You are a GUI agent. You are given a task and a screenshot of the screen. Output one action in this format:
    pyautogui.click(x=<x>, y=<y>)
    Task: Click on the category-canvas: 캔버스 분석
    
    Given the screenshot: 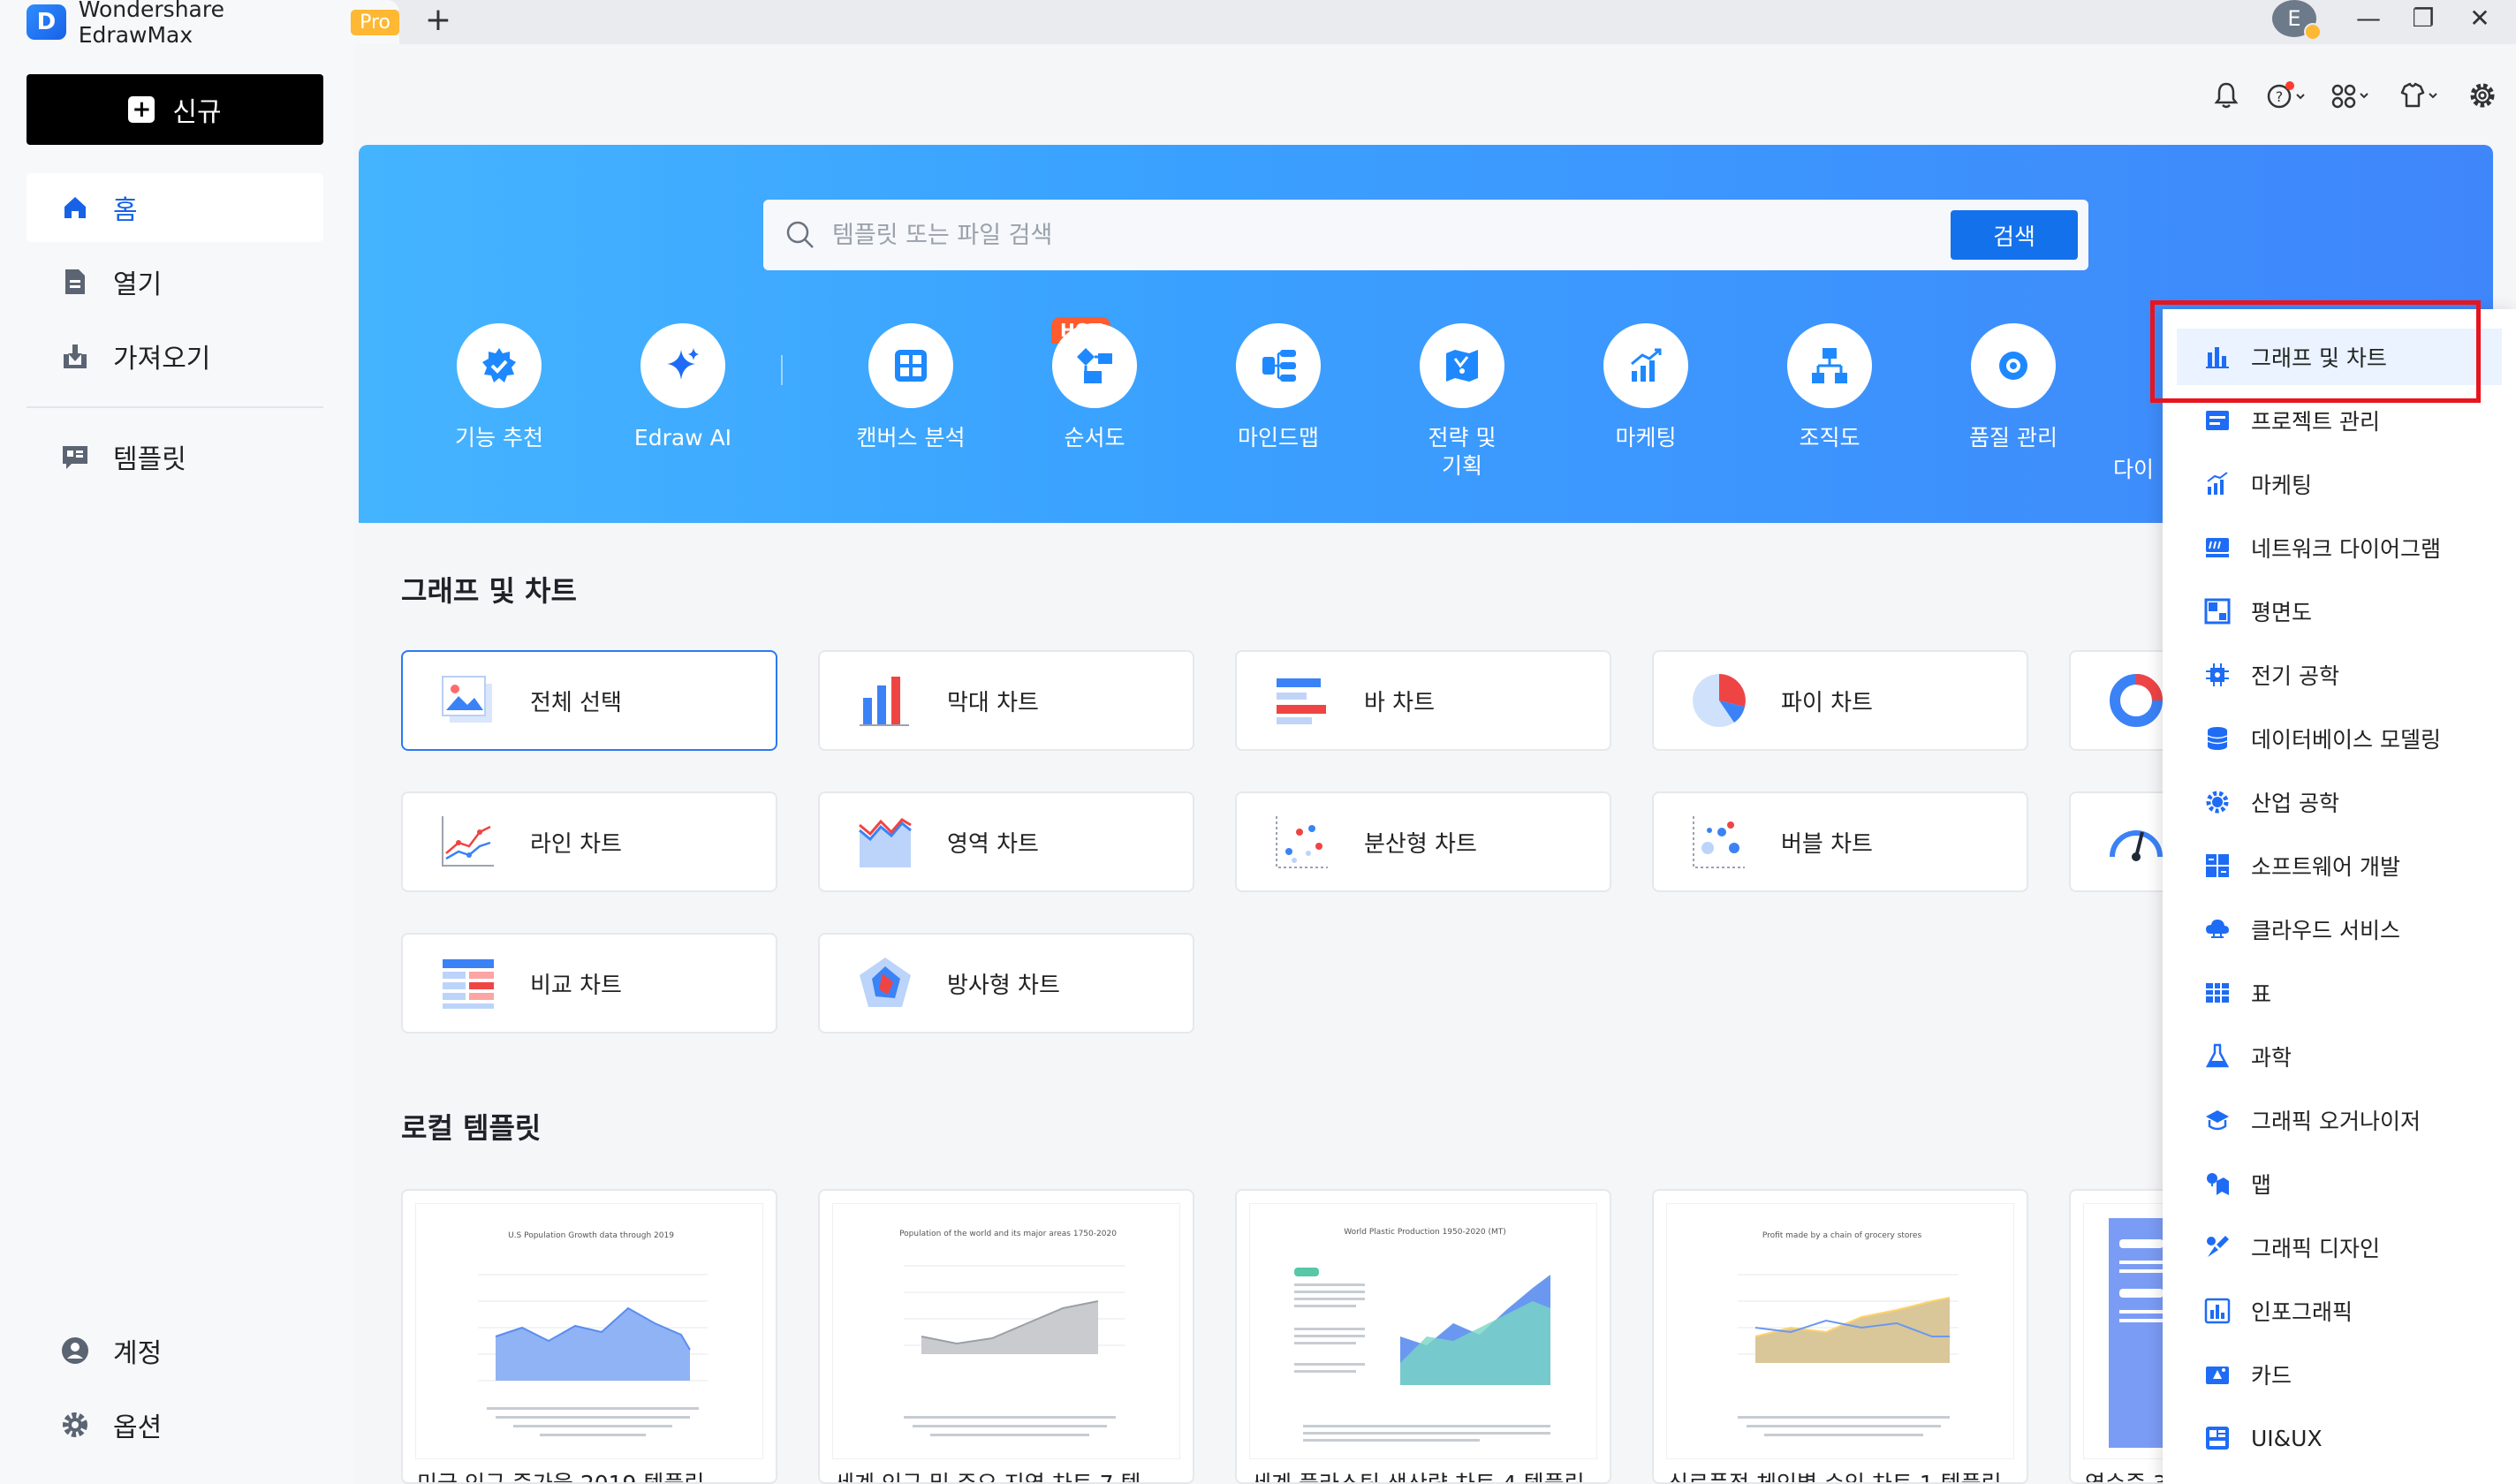 What is the action you would take?
    pyautogui.click(x=911, y=387)
    